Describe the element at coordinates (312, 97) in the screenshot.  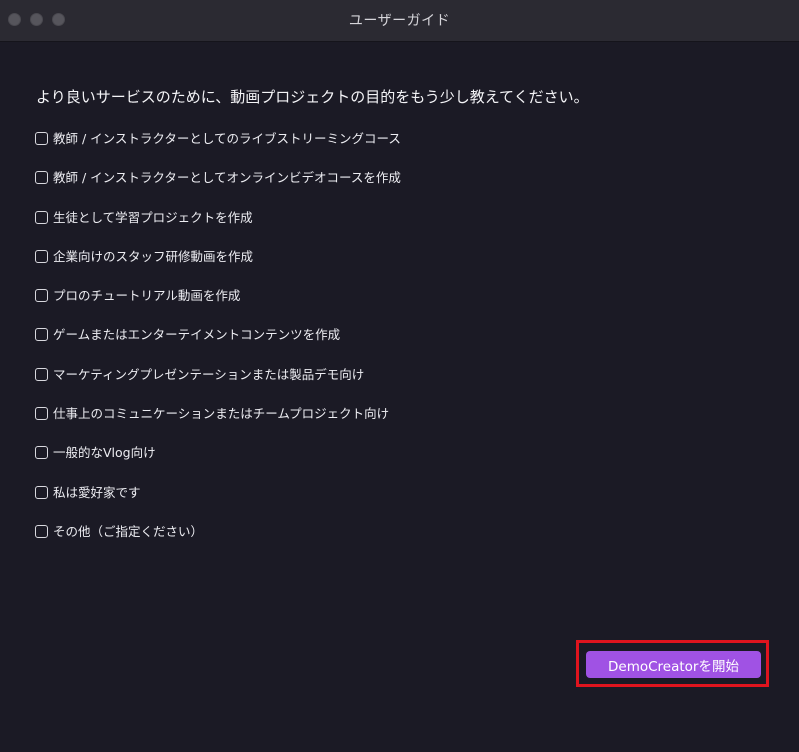
I see `survey-question: より良いサービスのために、動画プロジェクトの目的をもう少し教えてください。` at that location.